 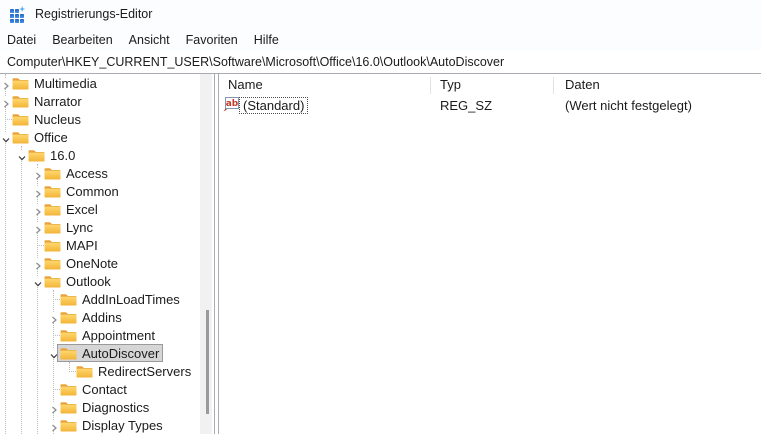 What do you see at coordinates (212, 40) in the screenshot?
I see `menu-item-favoriten: Favoriten` at bounding box center [212, 40].